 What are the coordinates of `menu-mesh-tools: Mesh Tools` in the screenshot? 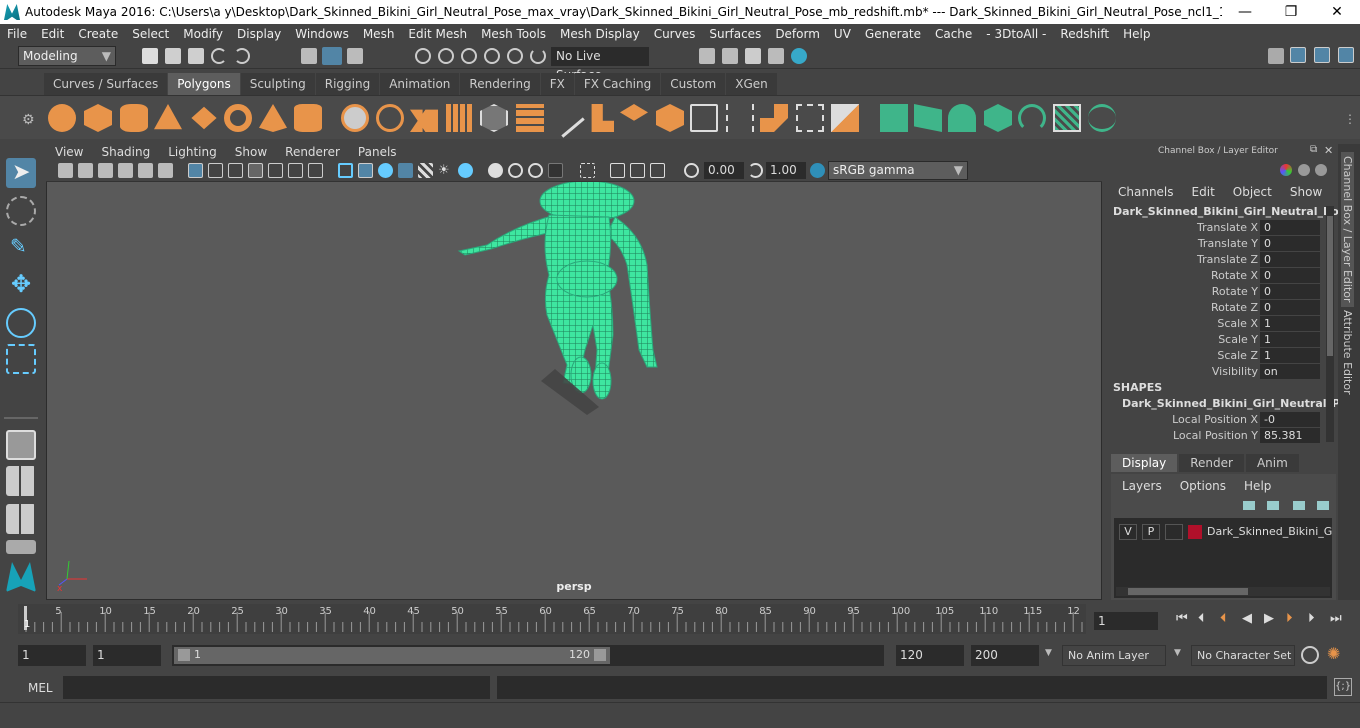 It's located at (513, 34).